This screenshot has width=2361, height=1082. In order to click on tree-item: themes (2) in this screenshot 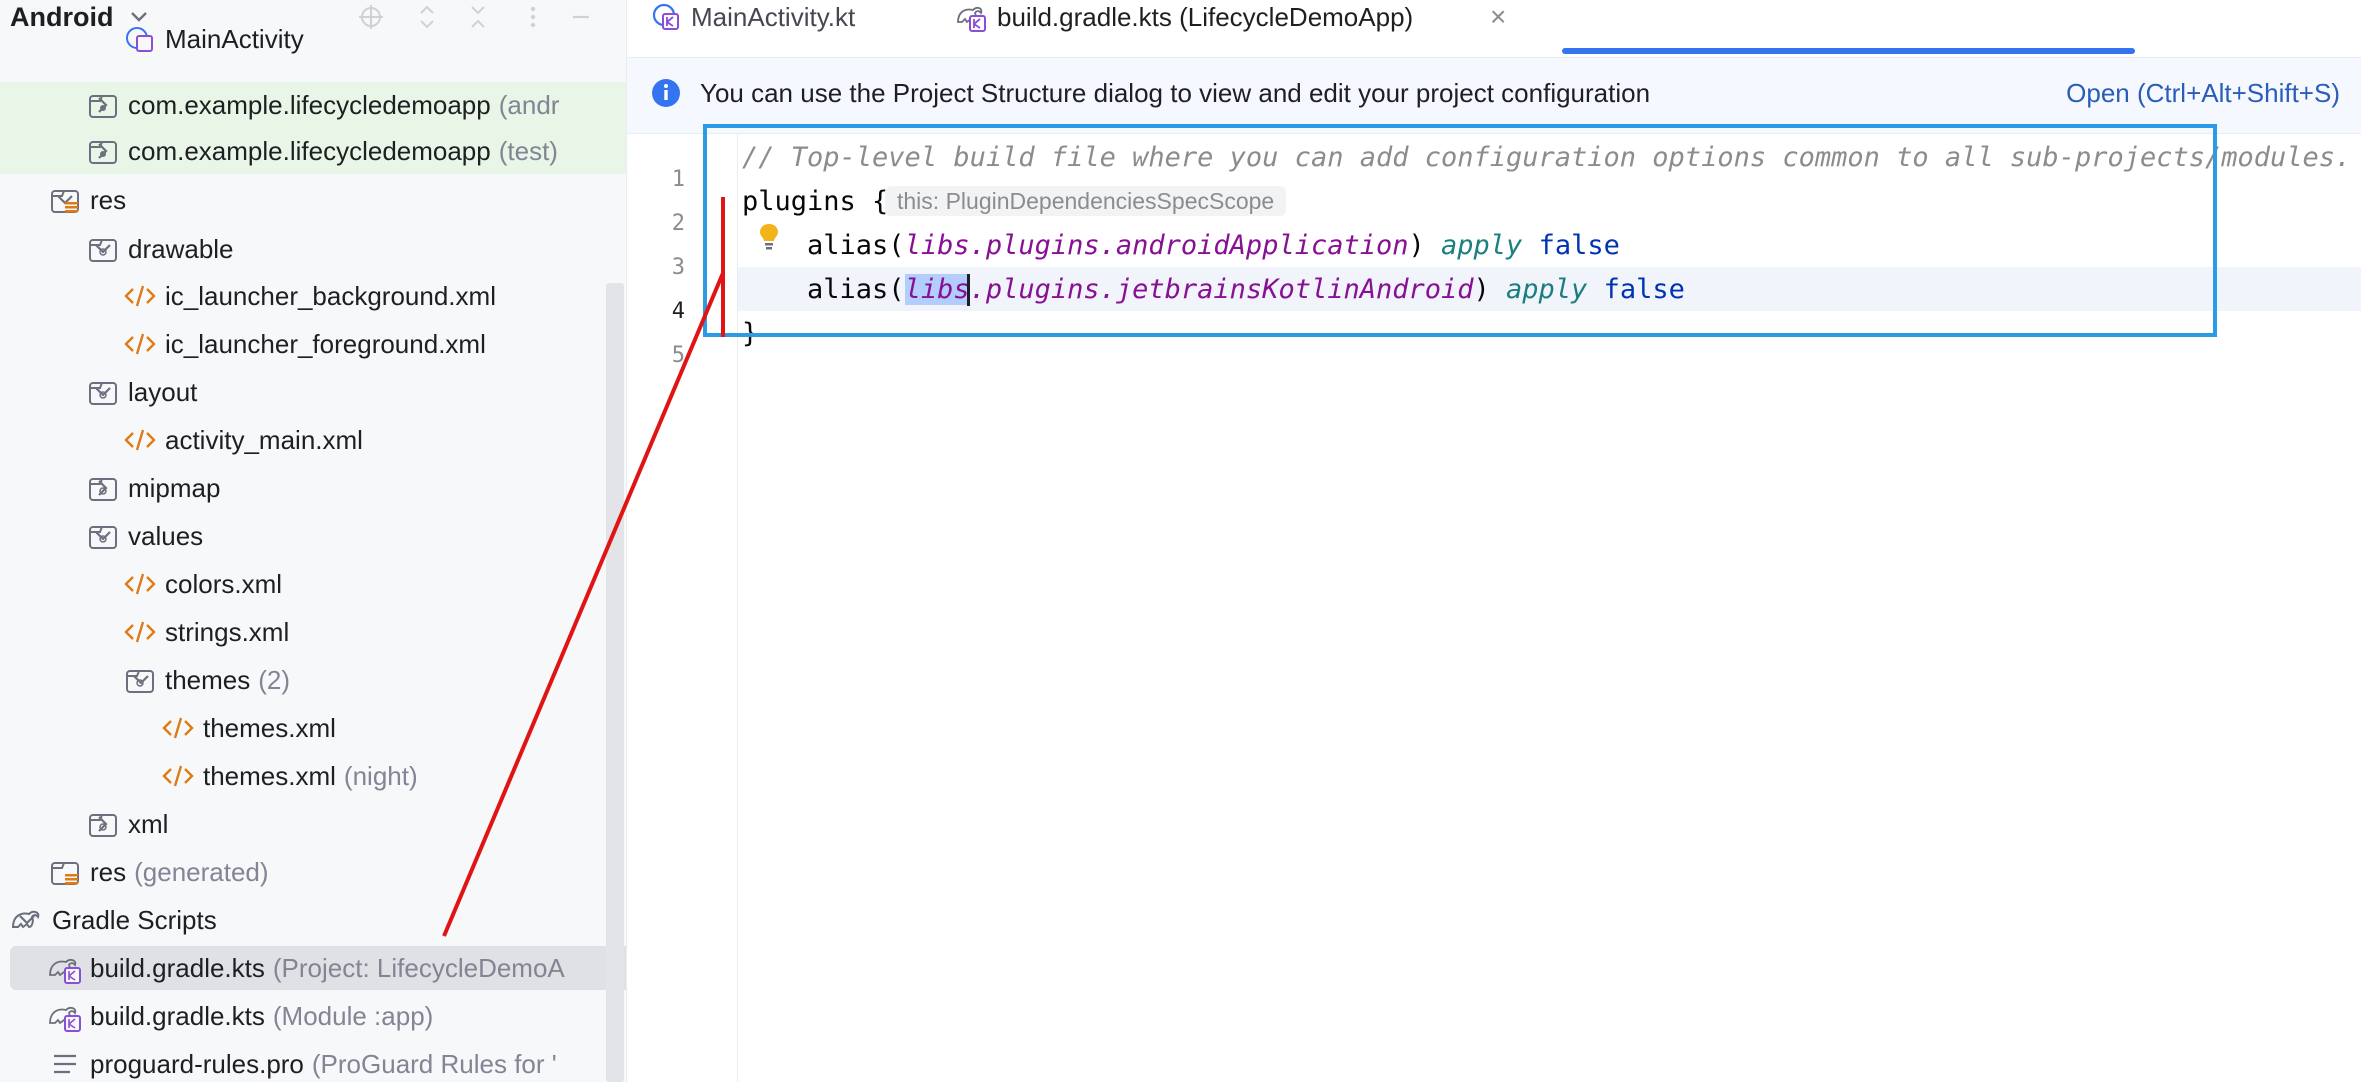, I will do `click(313, 680)`.